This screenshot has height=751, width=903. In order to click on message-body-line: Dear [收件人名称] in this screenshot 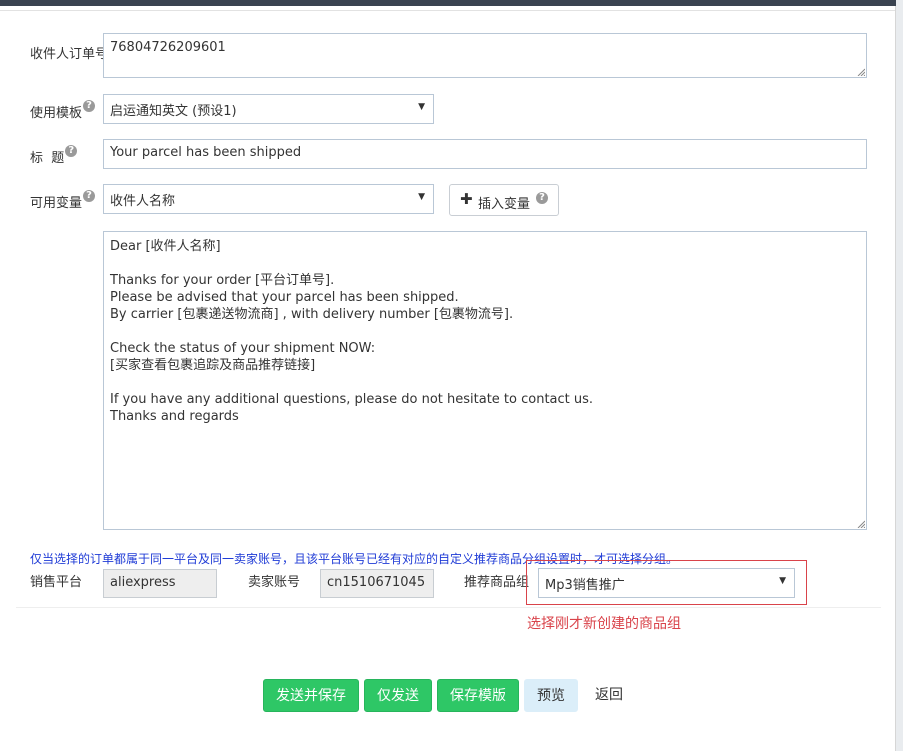, I will do `click(165, 246)`.